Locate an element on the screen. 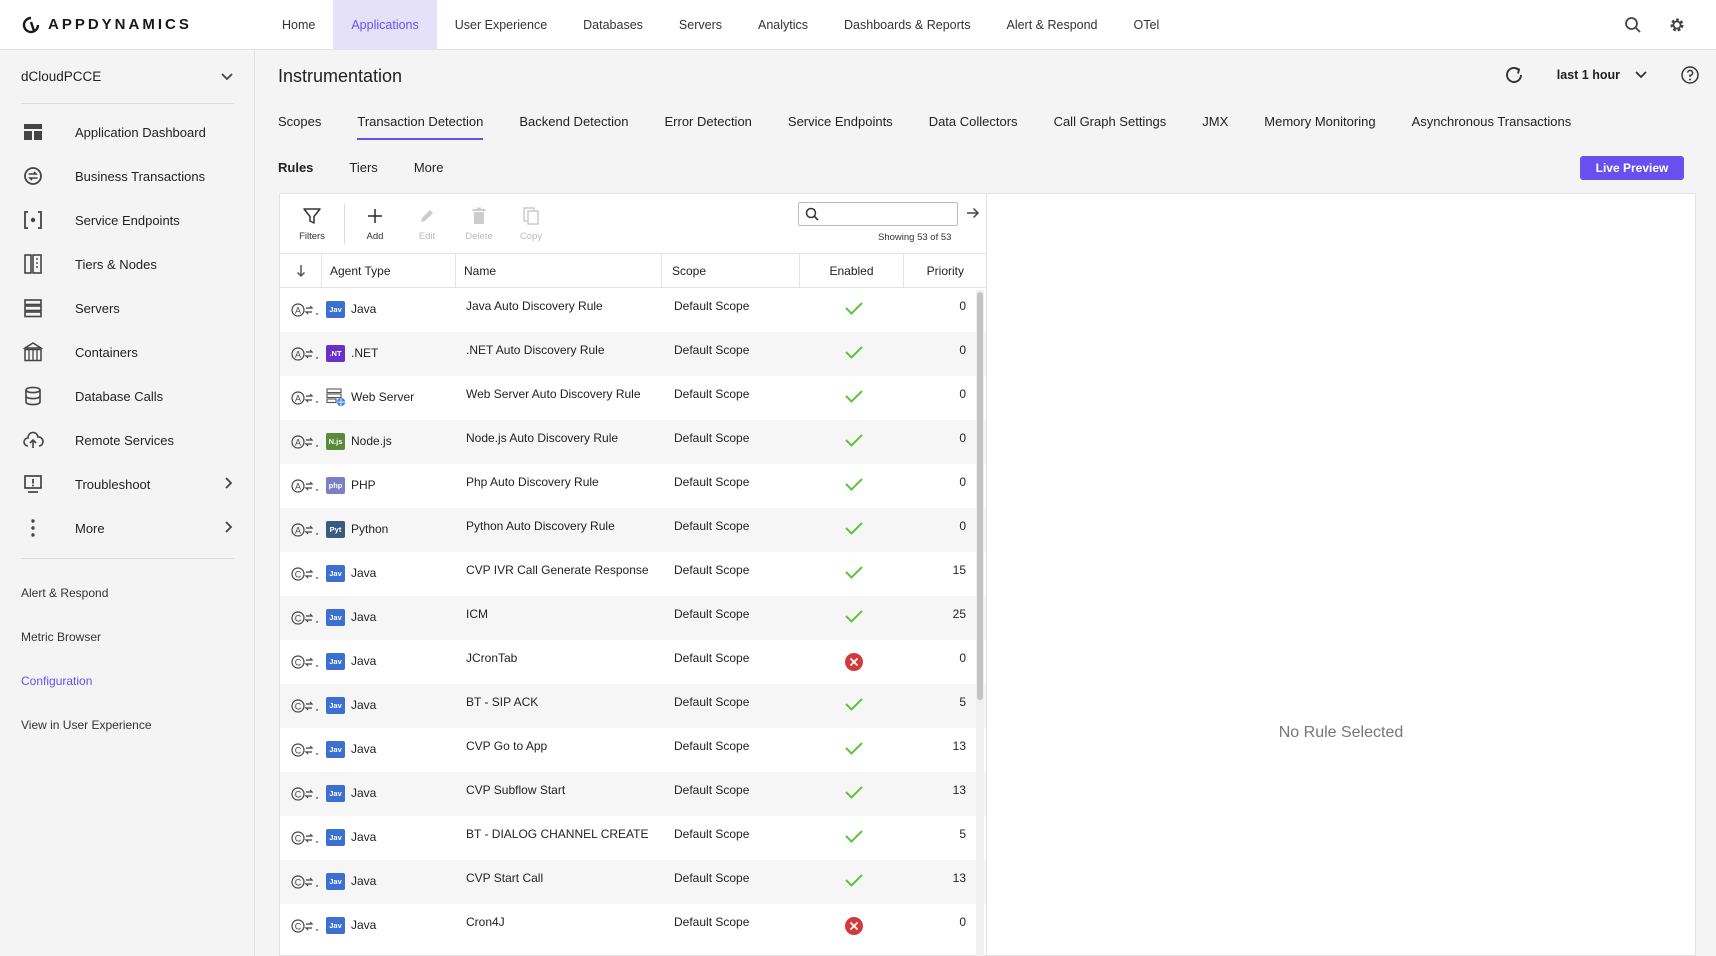 The image size is (1716, 956). tab-asynchronous-transactions: Asynchronous Transactions is located at coordinates (1492, 127).